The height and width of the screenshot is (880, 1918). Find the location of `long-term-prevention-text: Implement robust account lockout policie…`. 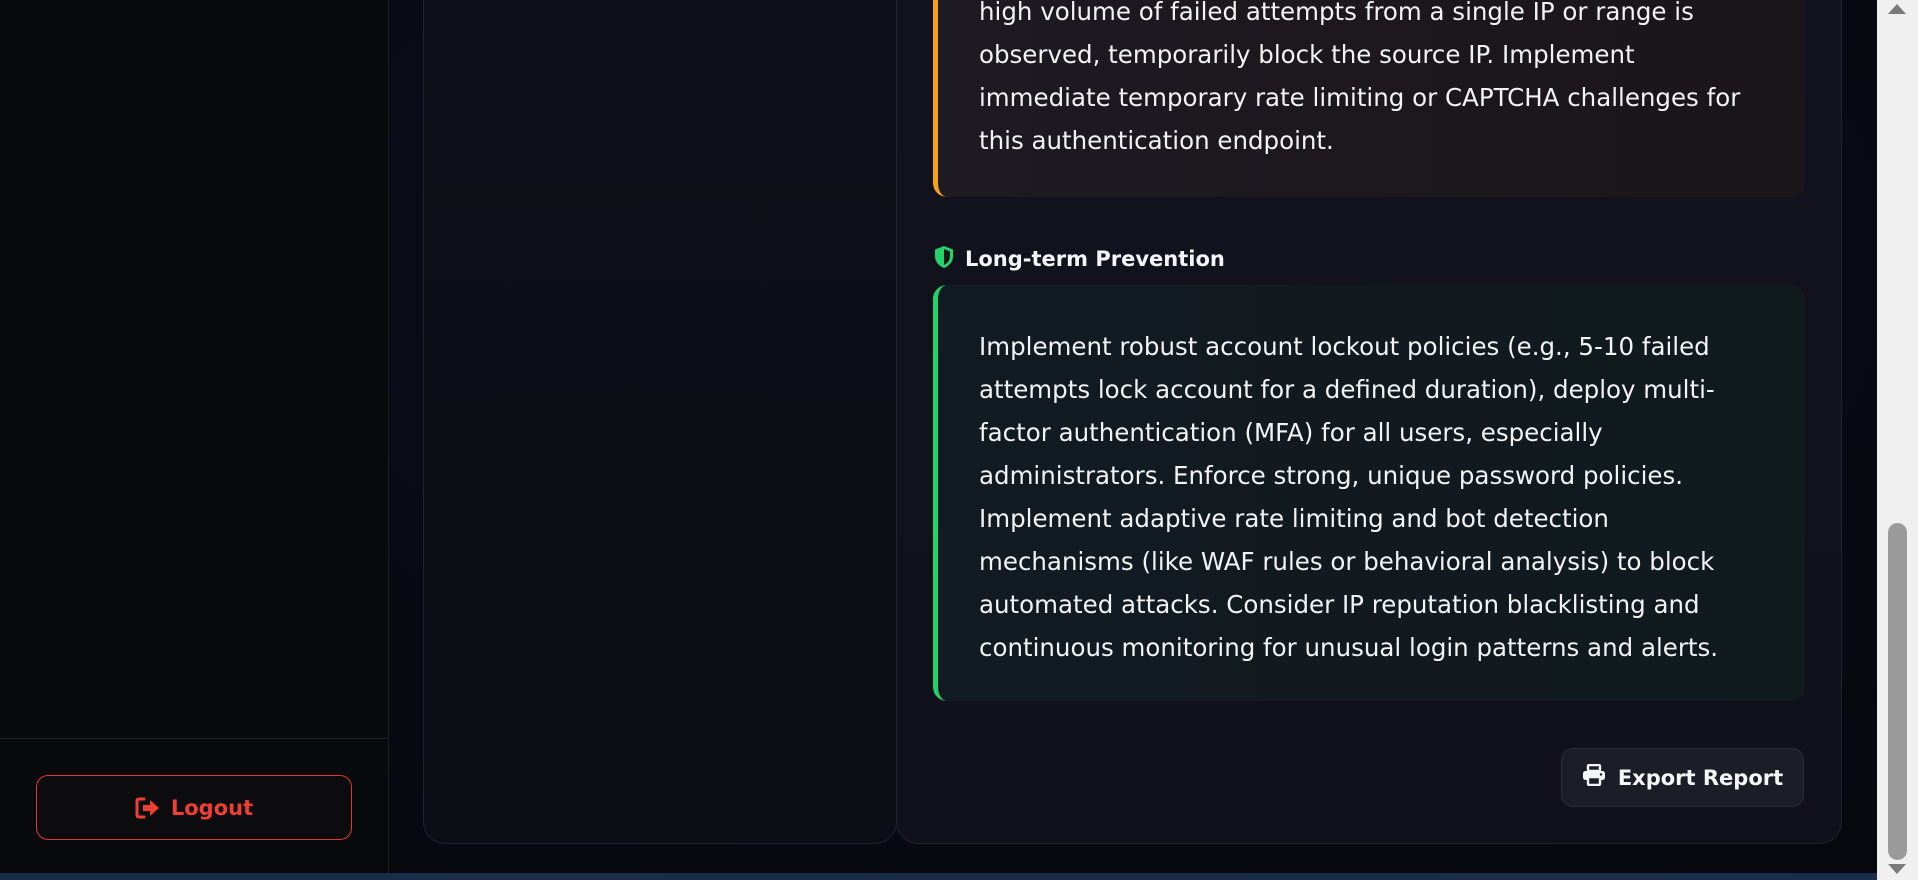

long-term-prevention-text: Implement robust account lockout policie… is located at coordinates (1349, 497).